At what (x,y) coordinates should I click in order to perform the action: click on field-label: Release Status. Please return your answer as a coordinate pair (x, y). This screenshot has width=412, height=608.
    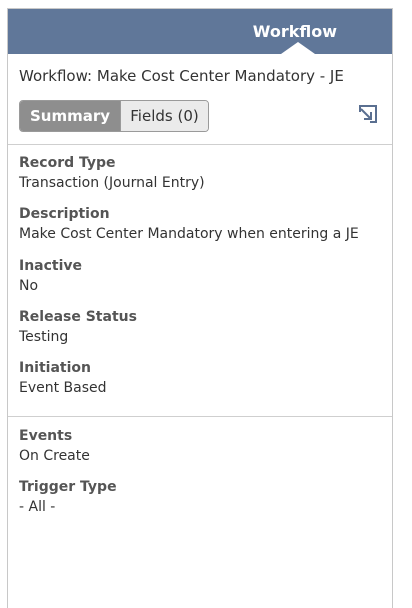
    Looking at the image, I should click on (78, 317).